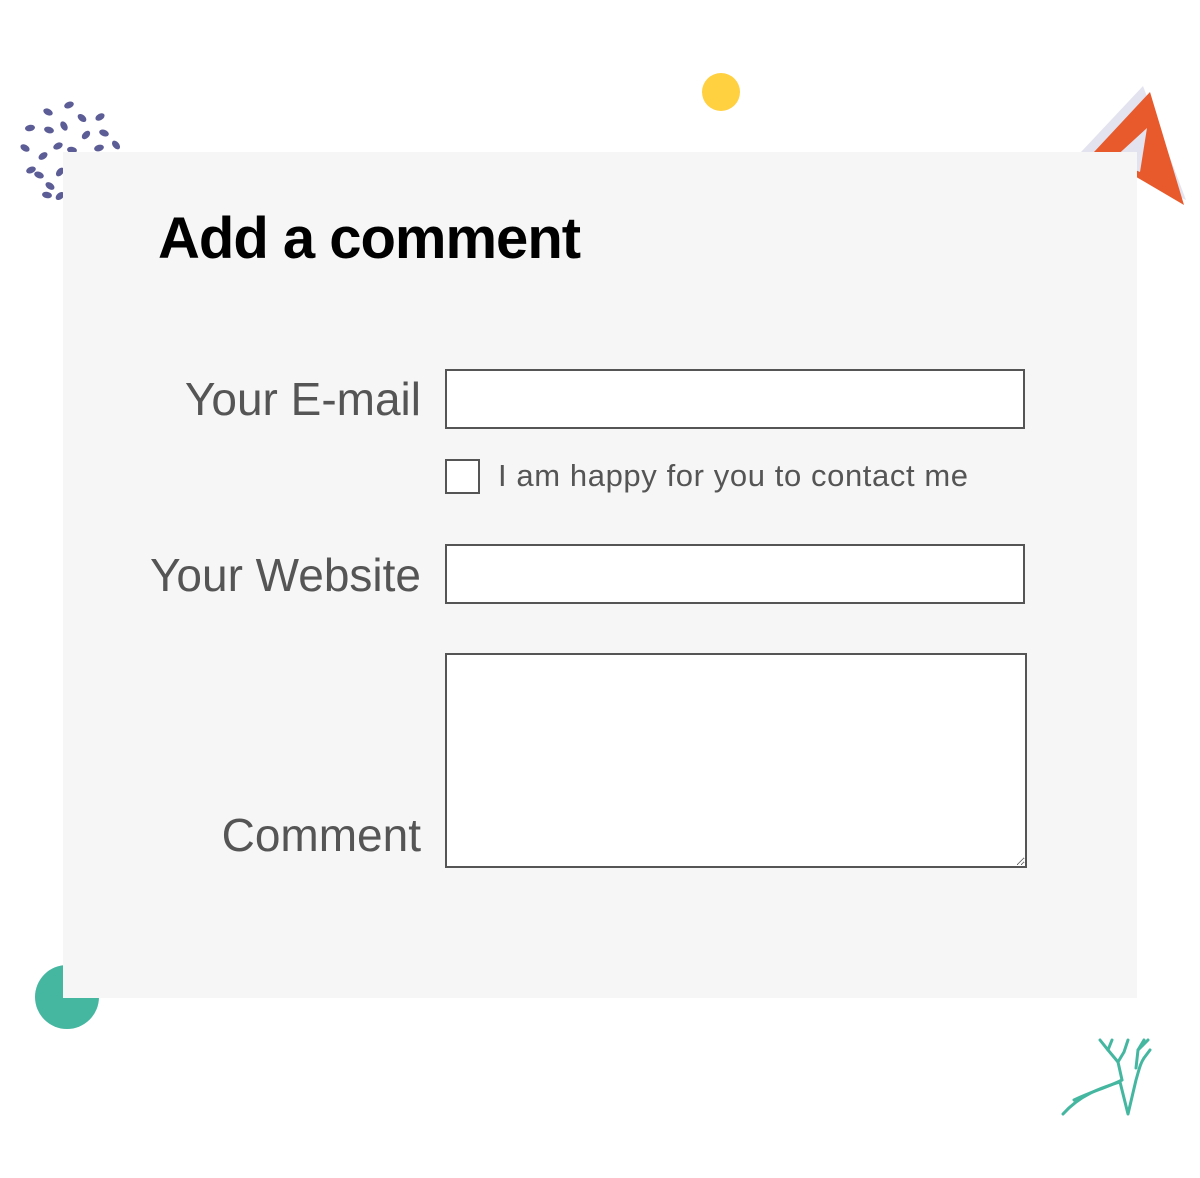 This screenshot has height=1178, width=1200. What do you see at coordinates (302, 399) in the screenshot?
I see `email-label: Your E-mail` at bounding box center [302, 399].